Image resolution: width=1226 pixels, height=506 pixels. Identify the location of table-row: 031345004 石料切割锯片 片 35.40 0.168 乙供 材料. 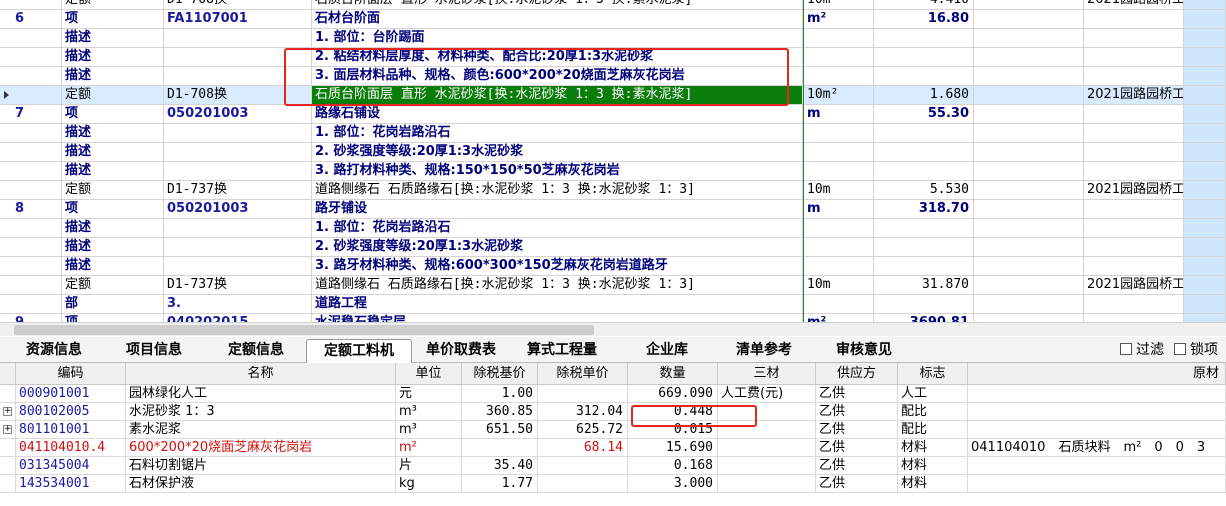
(613, 466).